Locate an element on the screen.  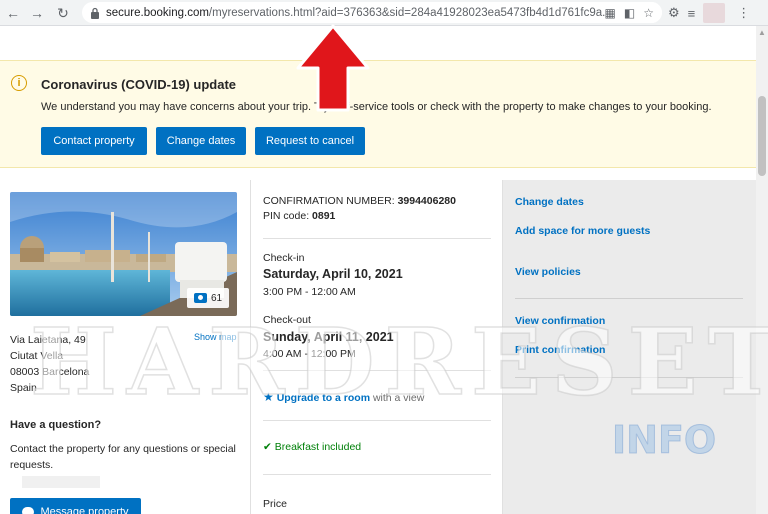
change-dates-link: Change dates is located at coordinates (549, 202).